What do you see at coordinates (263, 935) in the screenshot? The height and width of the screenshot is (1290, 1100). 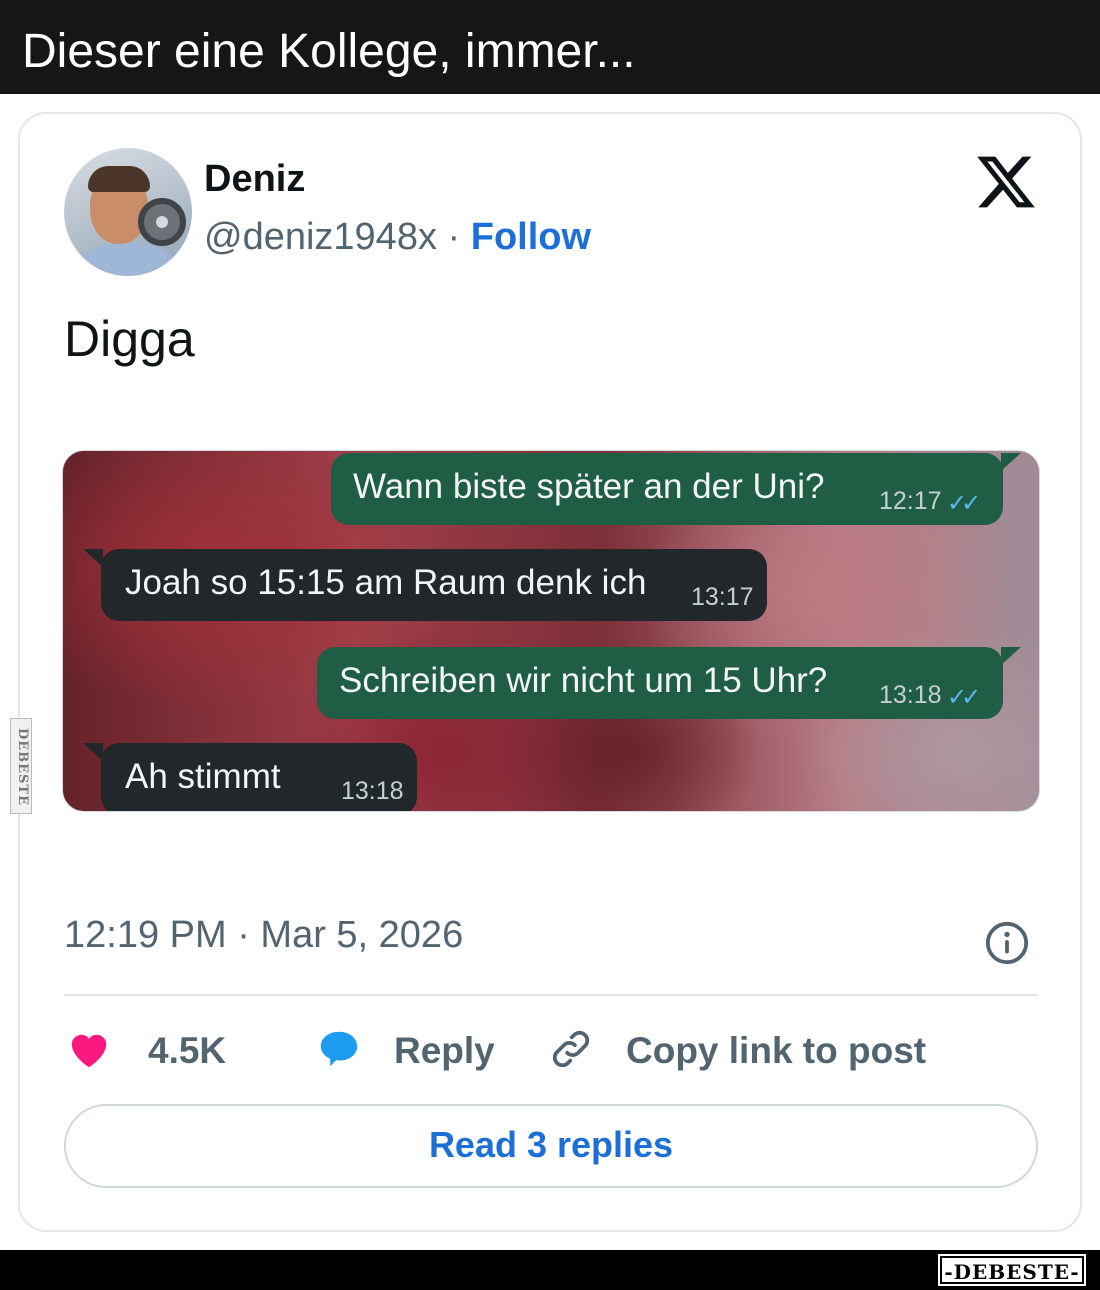 I see `post-timestamp: 12:19 PM · Mar 5, 2026` at bounding box center [263, 935].